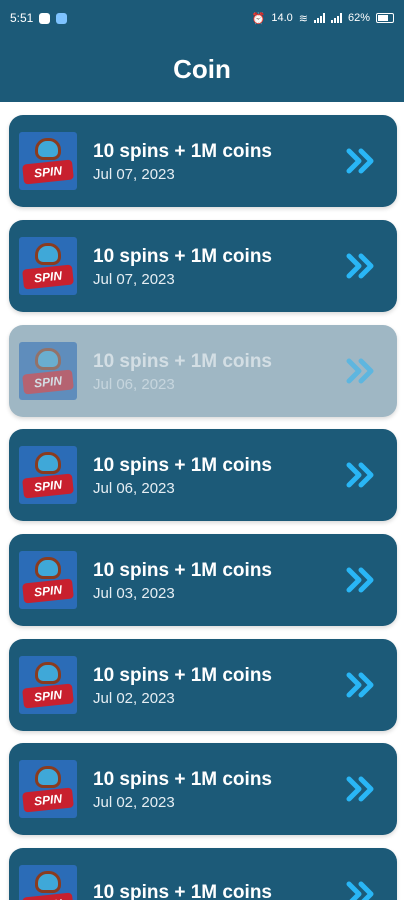 The width and height of the screenshot is (404, 900). I want to click on network-speed: 14.0, so click(282, 18).